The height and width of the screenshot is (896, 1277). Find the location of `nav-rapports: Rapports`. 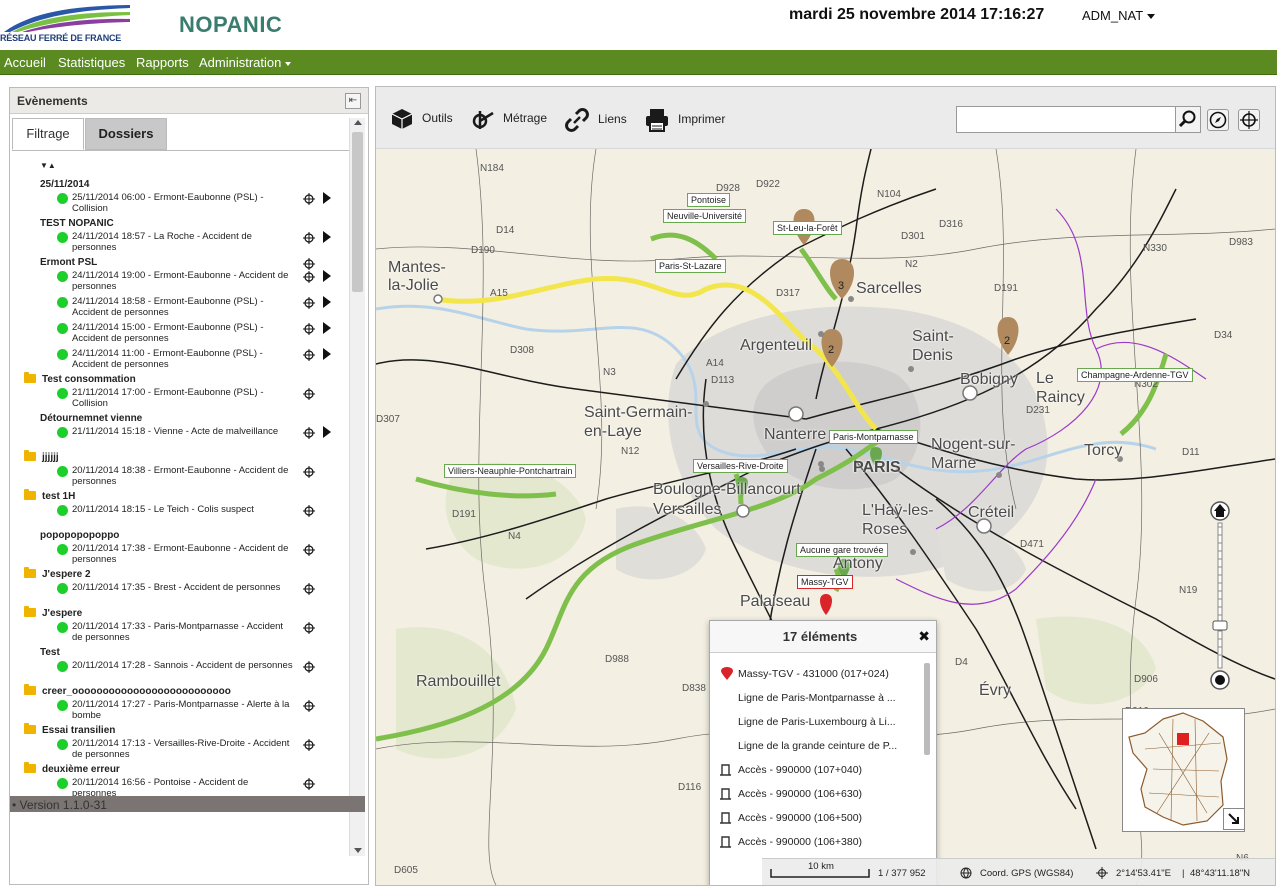

nav-rapports: Rapports is located at coordinates (162, 62).